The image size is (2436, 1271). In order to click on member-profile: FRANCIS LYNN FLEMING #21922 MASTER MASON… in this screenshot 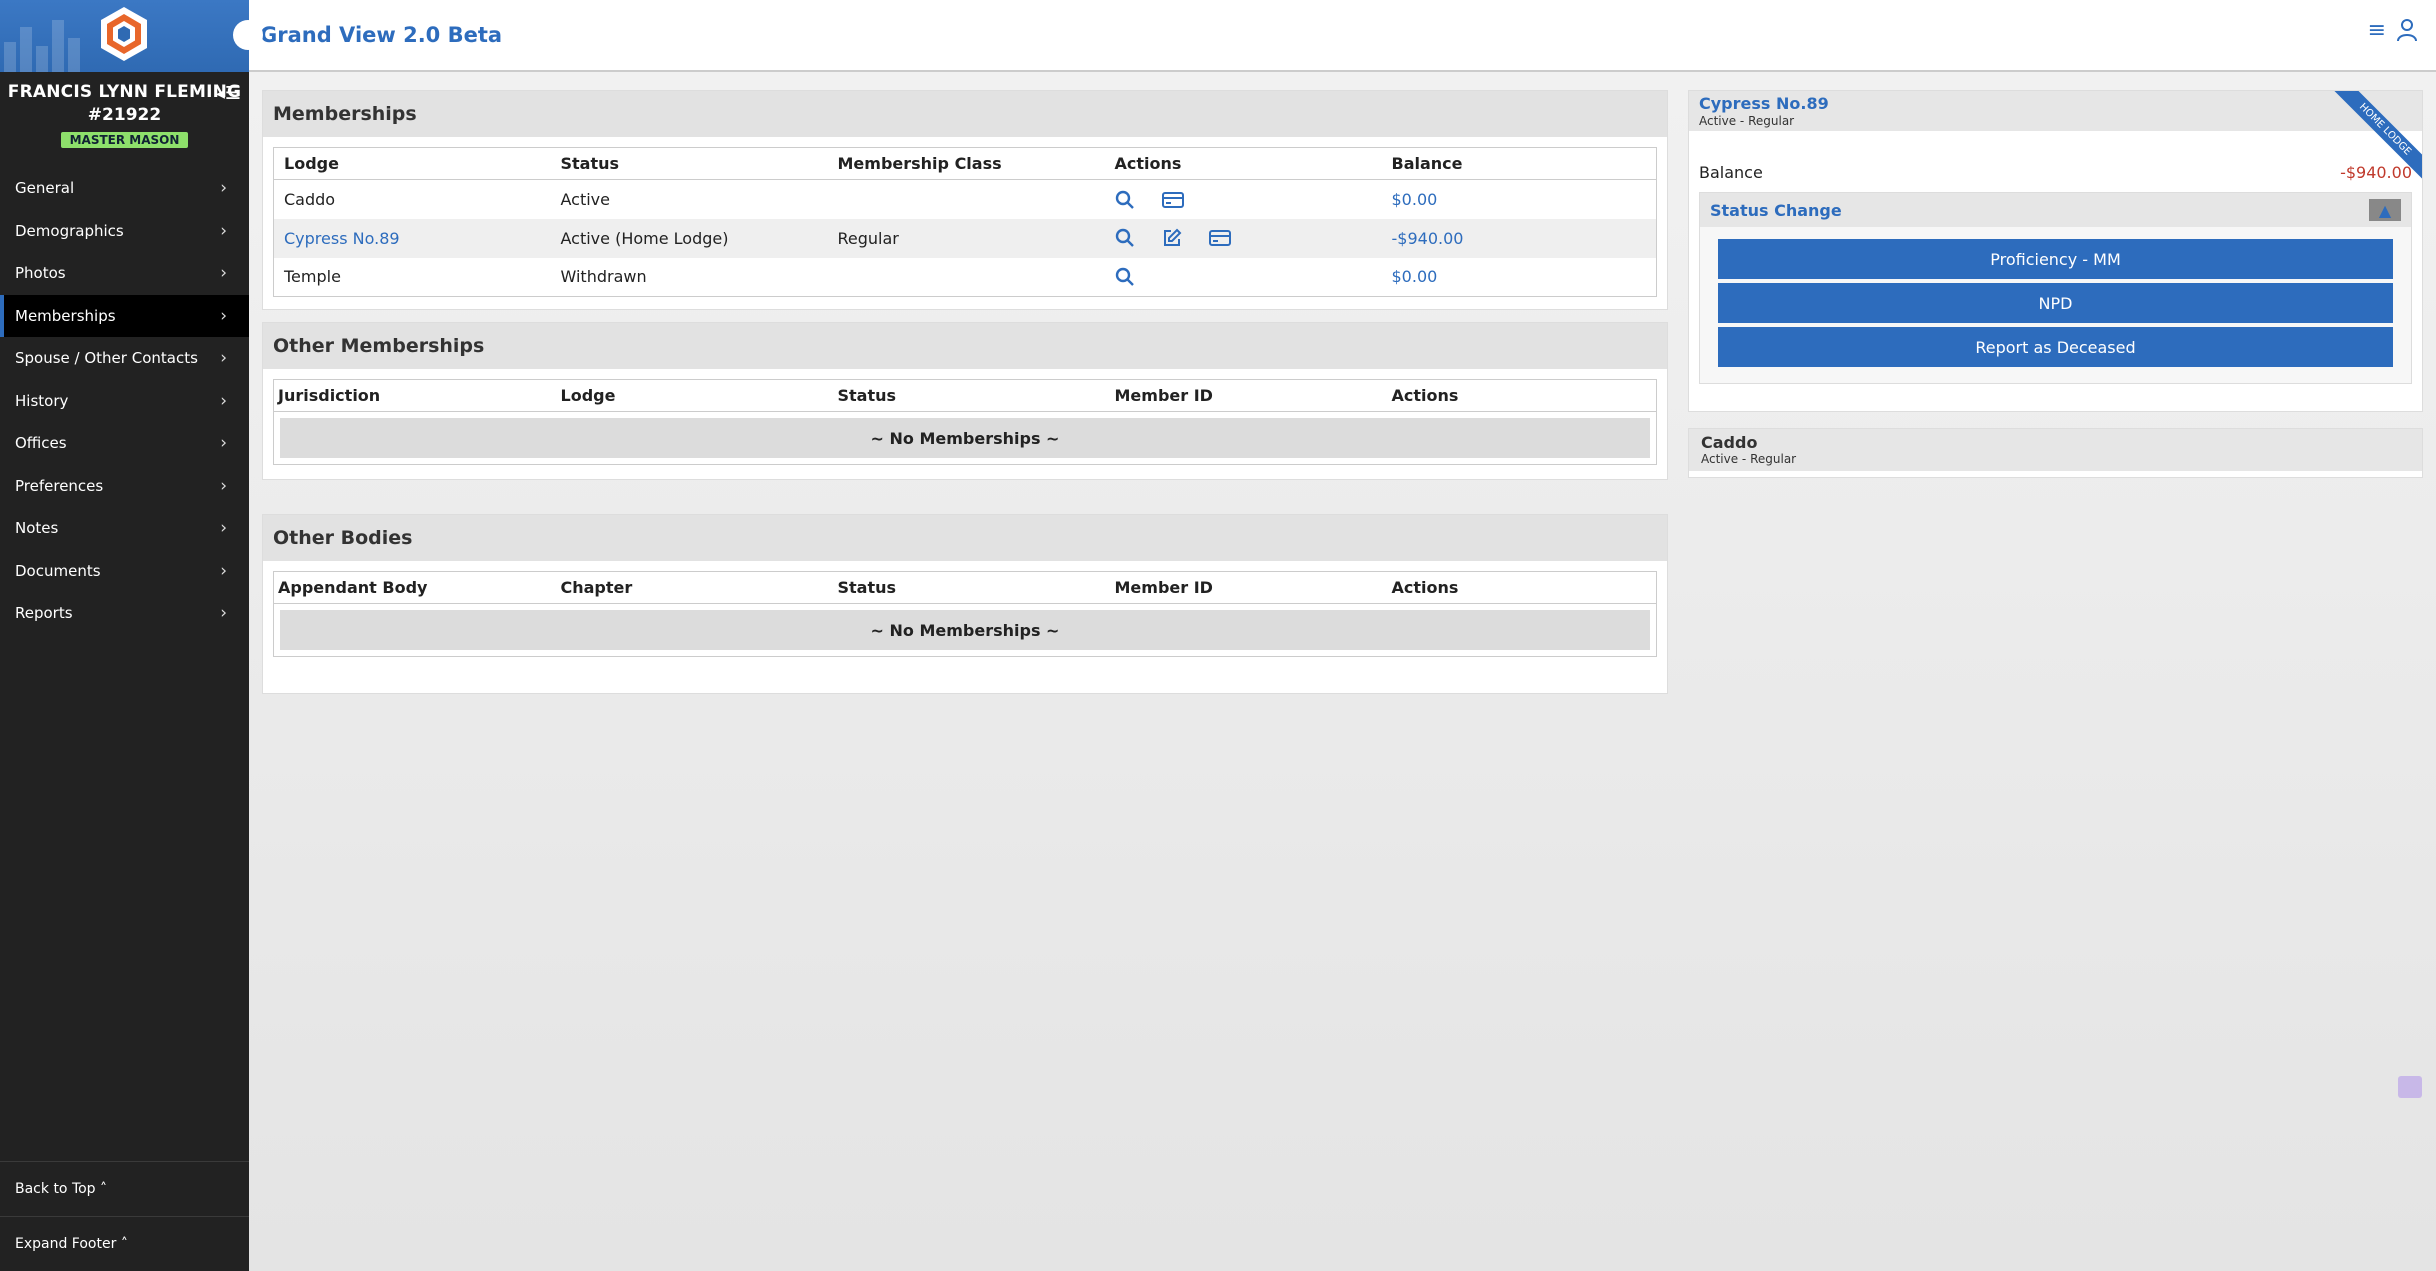, I will do `click(124, 119)`.